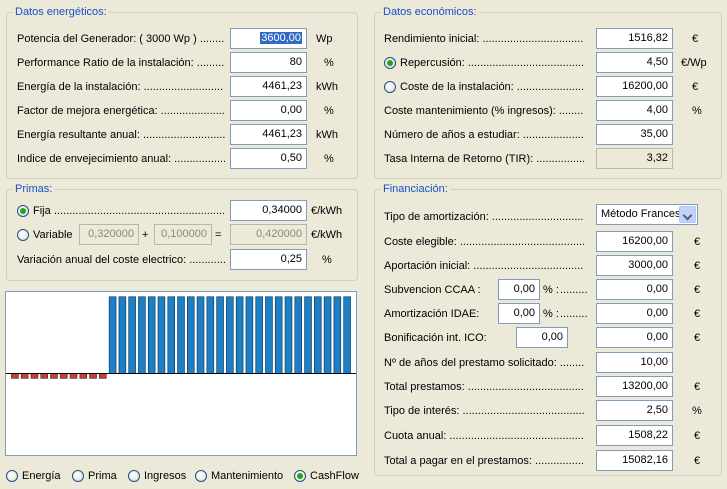  What do you see at coordinates (181, 337) in the screenshot?
I see `cashflow-chart-svg` at bounding box center [181, 337].